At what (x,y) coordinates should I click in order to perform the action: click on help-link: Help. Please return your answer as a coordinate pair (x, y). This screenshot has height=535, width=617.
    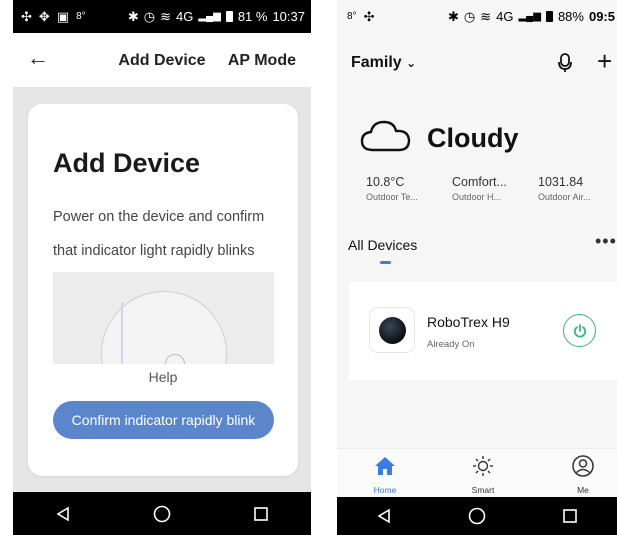
    Looking at the image, I should click on (163, 377).